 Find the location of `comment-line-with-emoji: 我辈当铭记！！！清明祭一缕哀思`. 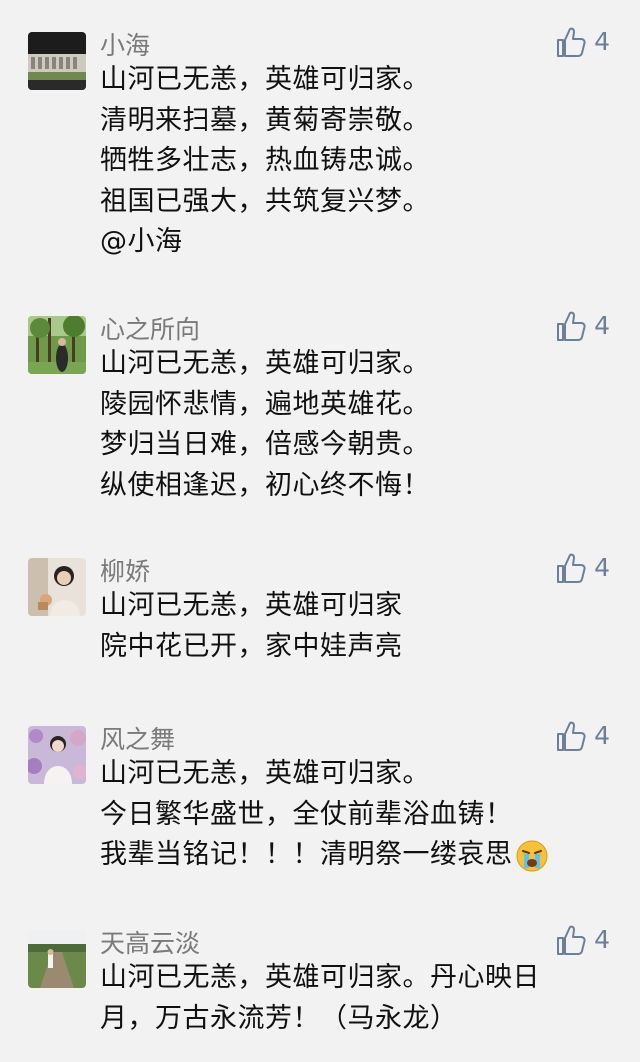

comment-line-with-emoji: 我辈当铭记！！！清明祭一缕哀思 is located at coordinates (350, 855).